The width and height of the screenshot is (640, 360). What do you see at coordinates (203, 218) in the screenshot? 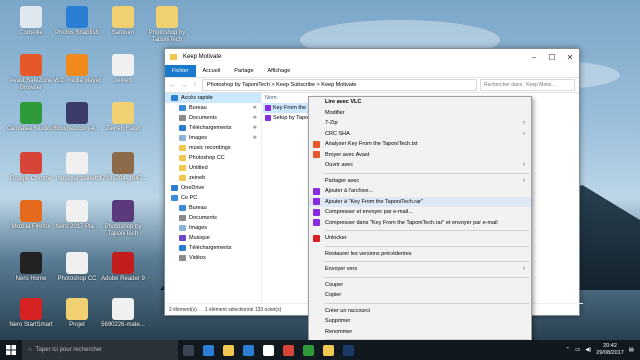
I see `nav-item-label: Documents` at bounding box center [203, 218].